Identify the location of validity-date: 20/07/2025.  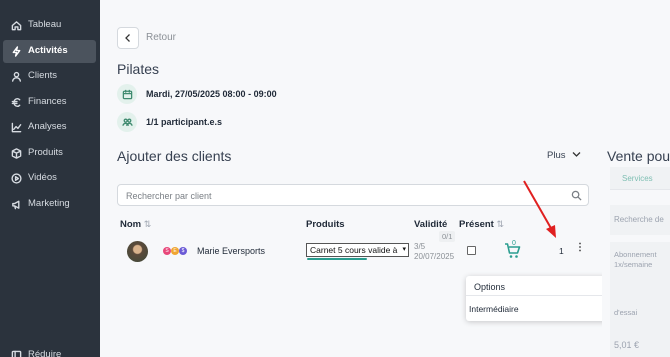
(434, 256).